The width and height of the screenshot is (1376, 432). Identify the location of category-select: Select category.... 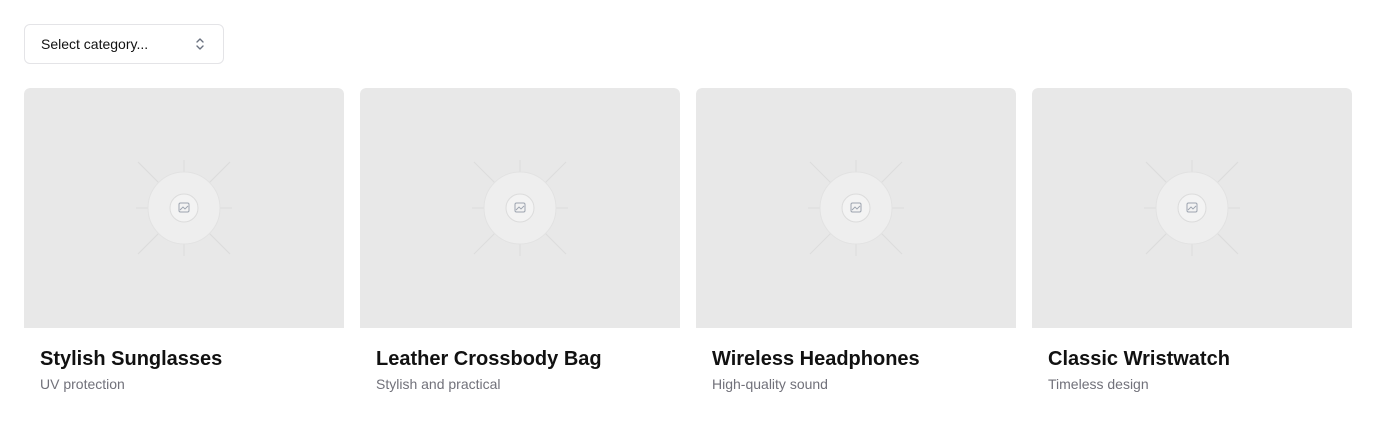
(124, 44).